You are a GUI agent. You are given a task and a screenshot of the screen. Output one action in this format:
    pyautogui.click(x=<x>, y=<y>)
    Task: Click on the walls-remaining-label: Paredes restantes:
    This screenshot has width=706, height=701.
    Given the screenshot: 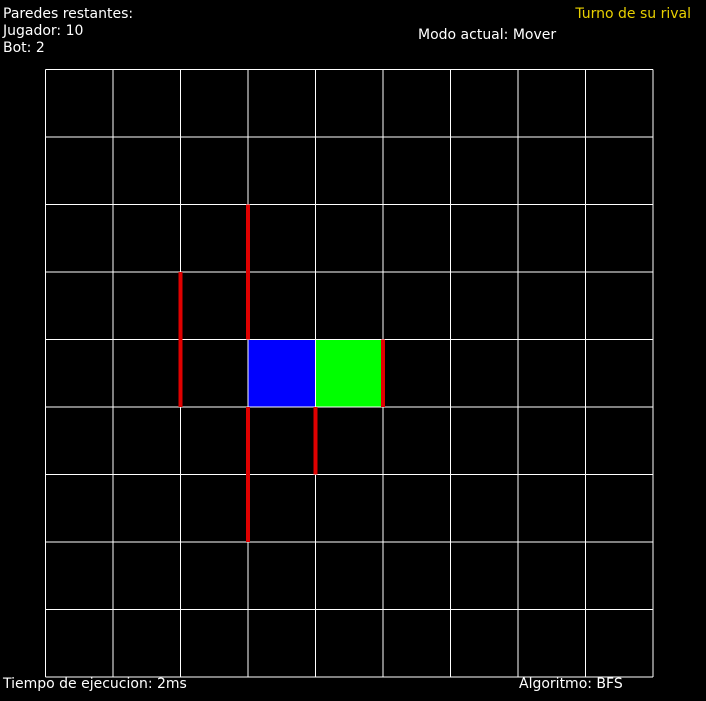 What is the action you would take?
    pyautogui.click(x=68, y=14)
    